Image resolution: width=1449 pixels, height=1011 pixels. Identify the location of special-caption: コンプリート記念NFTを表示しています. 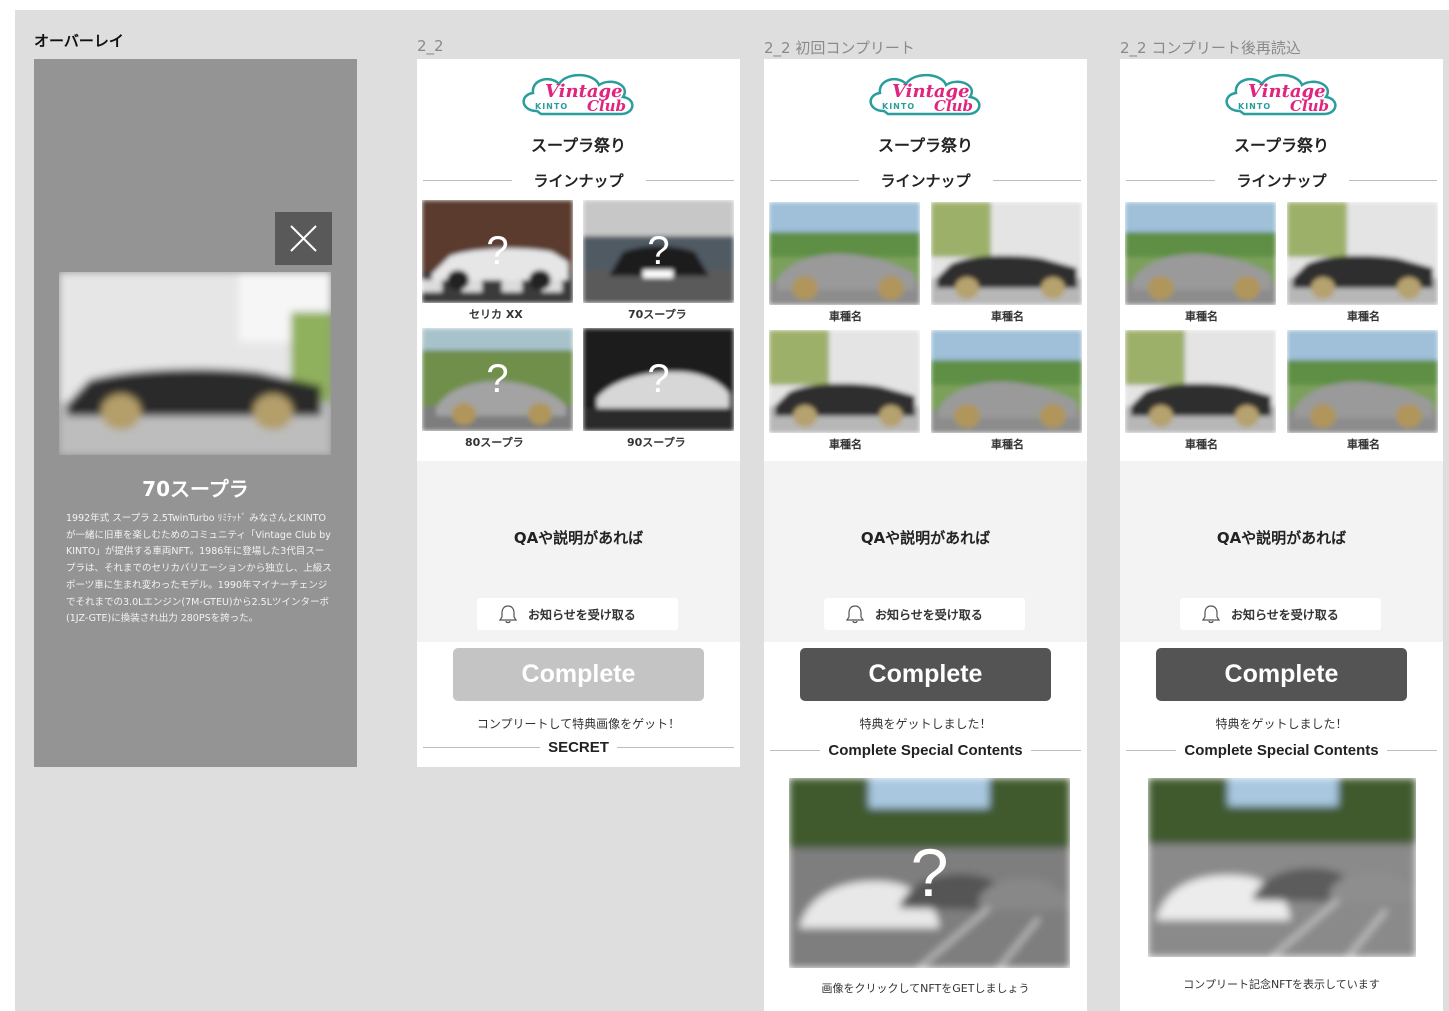
(1281, 984).